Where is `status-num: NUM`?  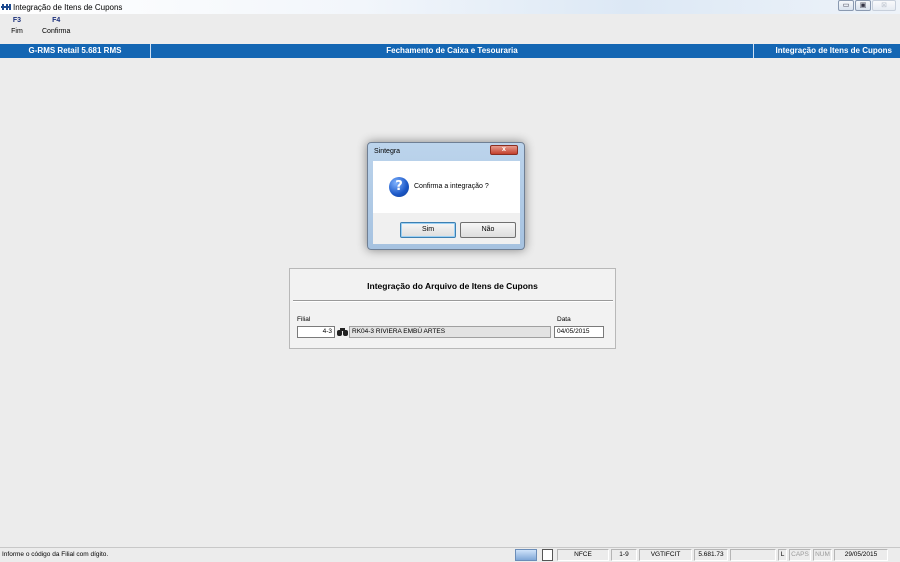 status-num: NUM is located at coordinates (822, 555).